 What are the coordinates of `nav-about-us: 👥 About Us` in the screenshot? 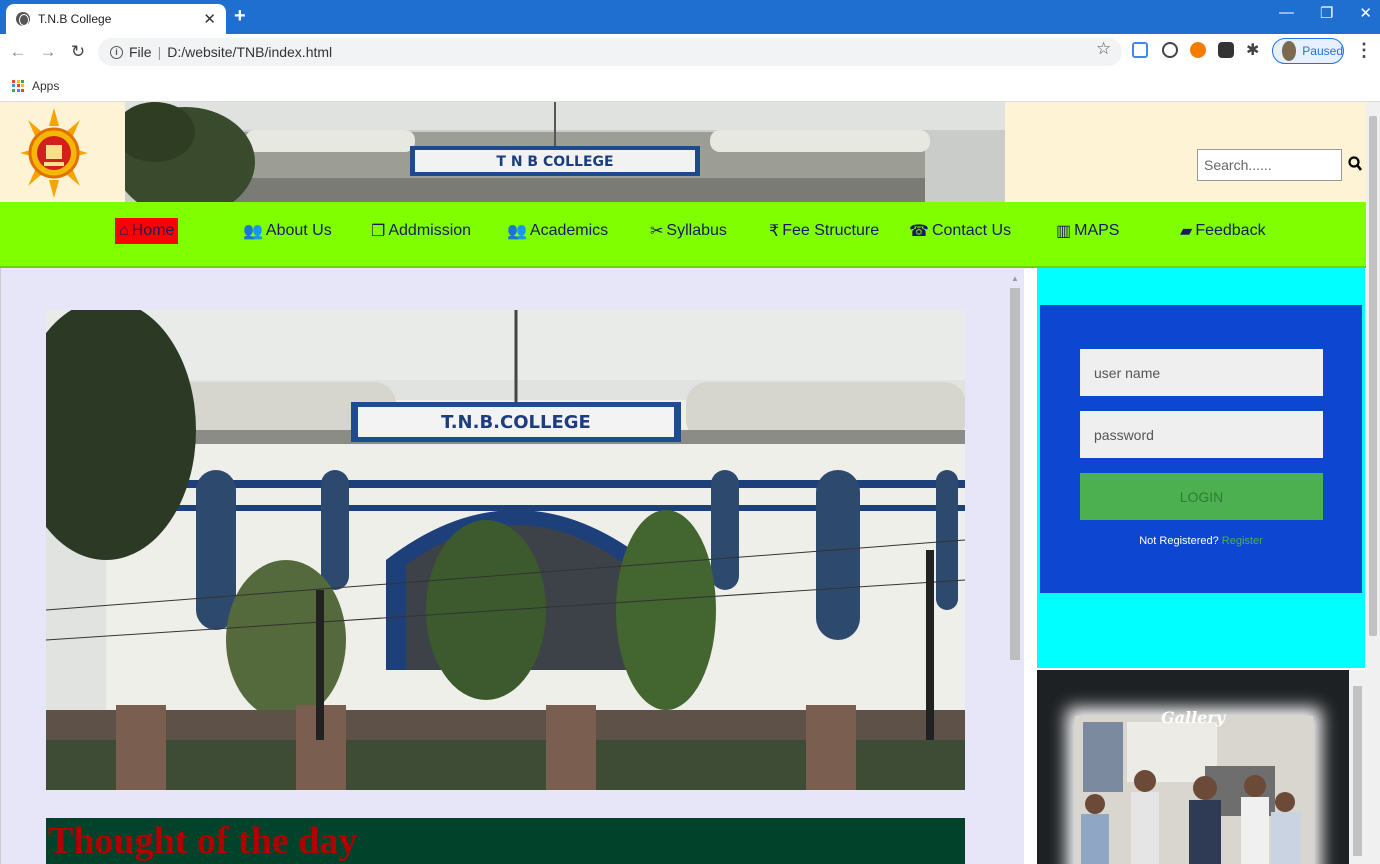 It's located at (287, 231).